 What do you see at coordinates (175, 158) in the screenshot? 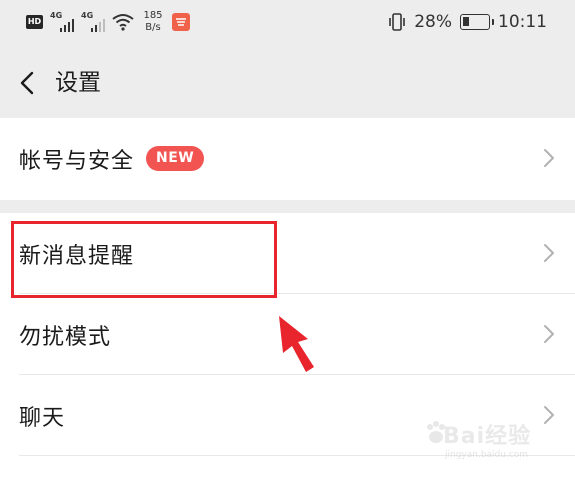
I see `new-badge: NEW` at bounding box center [175, 158].